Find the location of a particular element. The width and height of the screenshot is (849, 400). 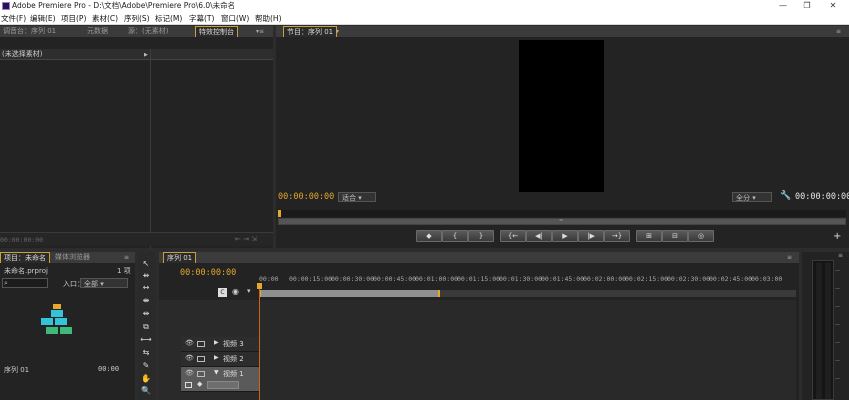

collapse-triangle-icon: ▼ is located at coordinates (216, 372).